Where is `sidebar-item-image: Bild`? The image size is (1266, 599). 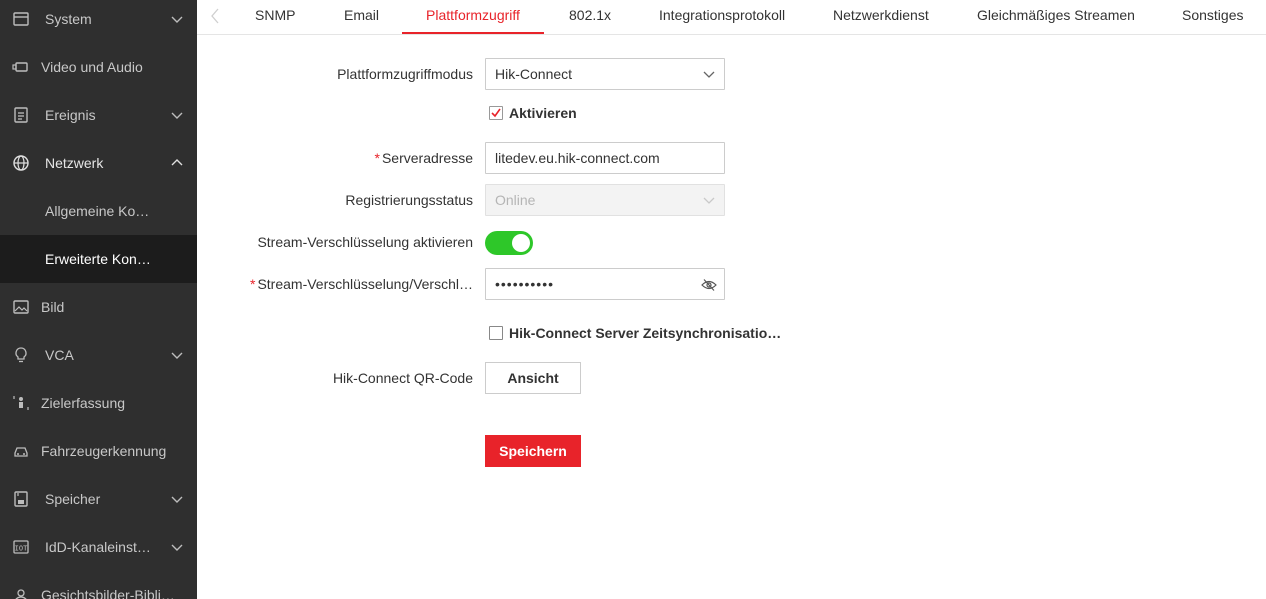 sidebar-item-image: Bild is located at coordinates (98, 307).